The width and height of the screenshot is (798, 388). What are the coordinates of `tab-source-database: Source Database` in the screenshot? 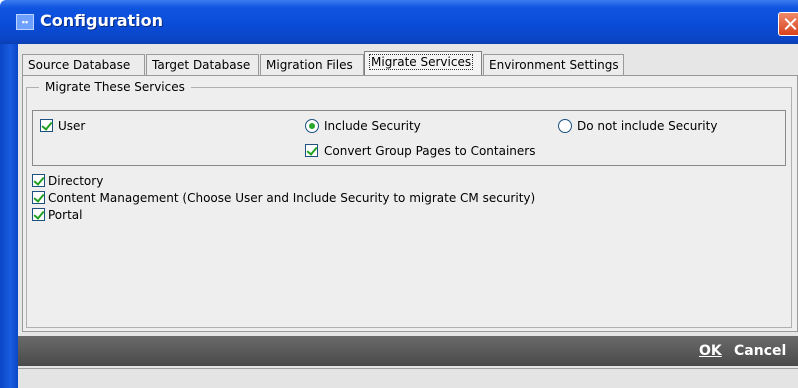 It's located at (83, 65).